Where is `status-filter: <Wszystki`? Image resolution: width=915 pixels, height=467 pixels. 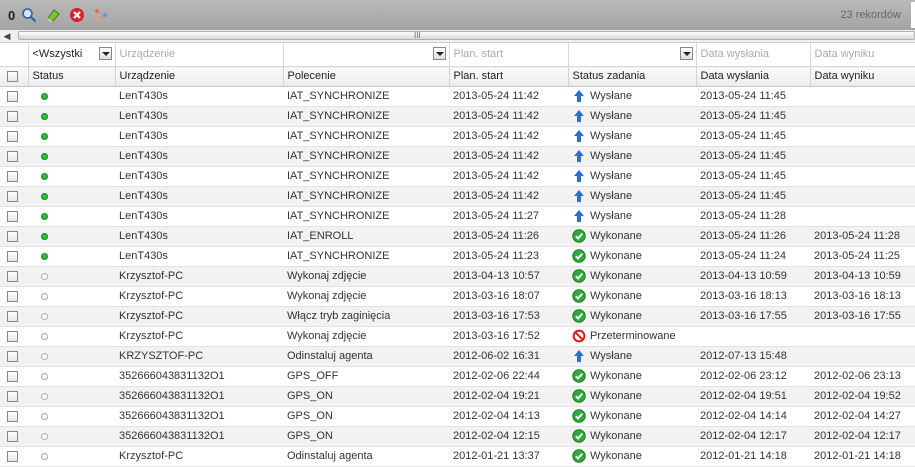 status-filter: <Wszystki is located at coordinates (72, 55).